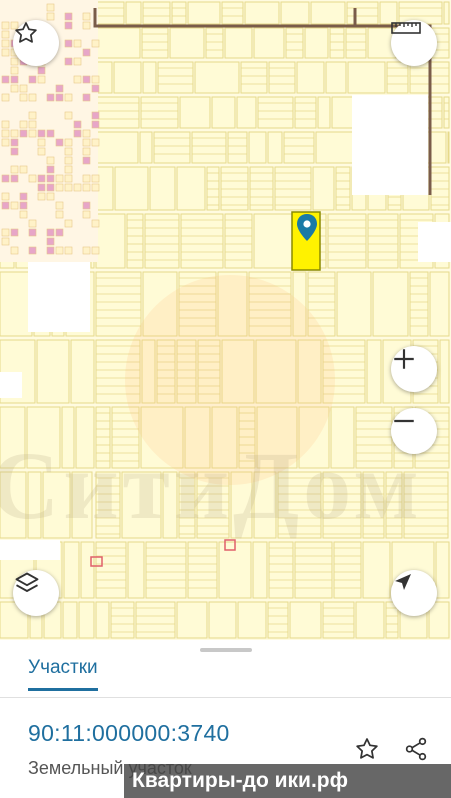 Image resolution: width=451 pixels, height=798 pixels. Describe the element at coordinates (226, 650) in the screenshot. I see `drag-handle` at that location.